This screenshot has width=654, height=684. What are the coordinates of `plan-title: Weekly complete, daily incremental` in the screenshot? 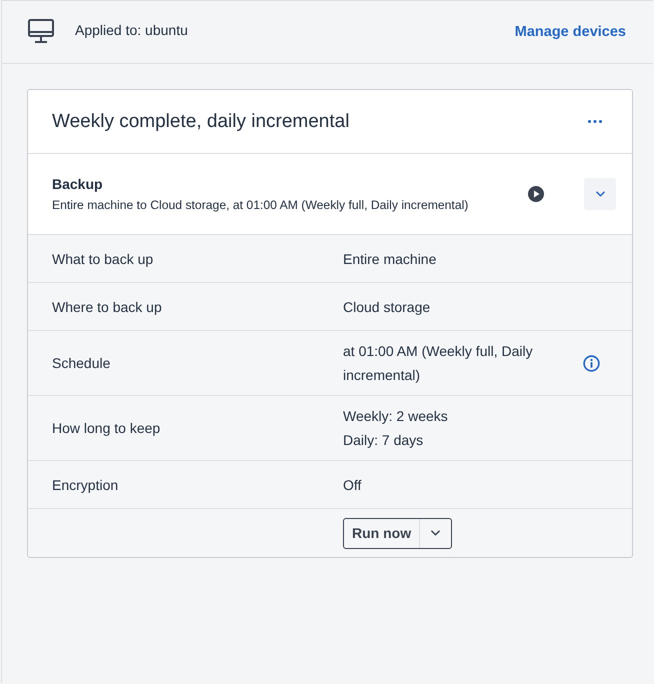 It's located at (201, 121).